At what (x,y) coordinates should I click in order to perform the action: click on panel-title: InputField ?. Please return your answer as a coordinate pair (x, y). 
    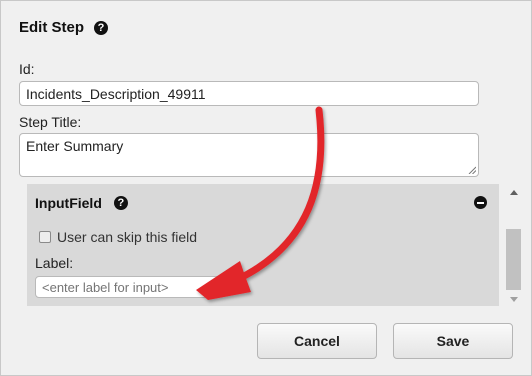
    Looking at the image, I should click on (81, 203).